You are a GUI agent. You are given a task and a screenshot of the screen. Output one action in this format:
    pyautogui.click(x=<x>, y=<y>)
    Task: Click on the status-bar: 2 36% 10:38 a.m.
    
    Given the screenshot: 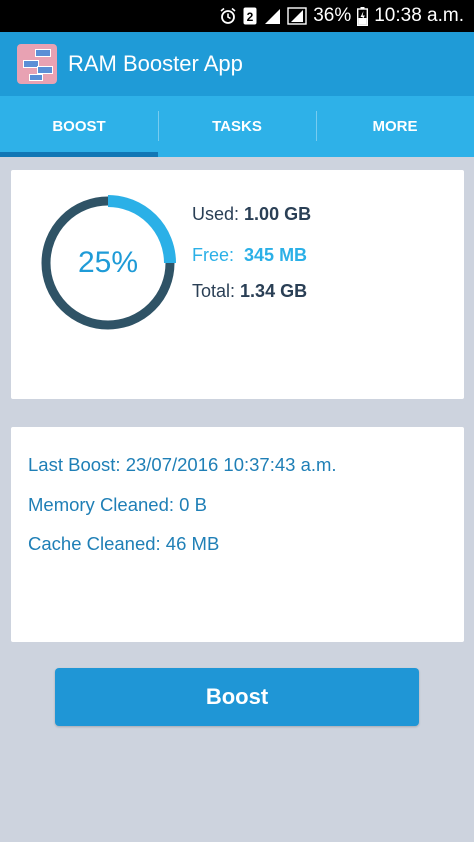 What is the action you would take?
    pyautogui.click(x=237, y=16)
    